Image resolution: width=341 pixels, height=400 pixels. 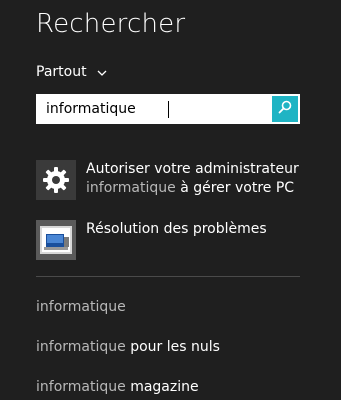 I want to click on search-button, so click(x=285, y=109).